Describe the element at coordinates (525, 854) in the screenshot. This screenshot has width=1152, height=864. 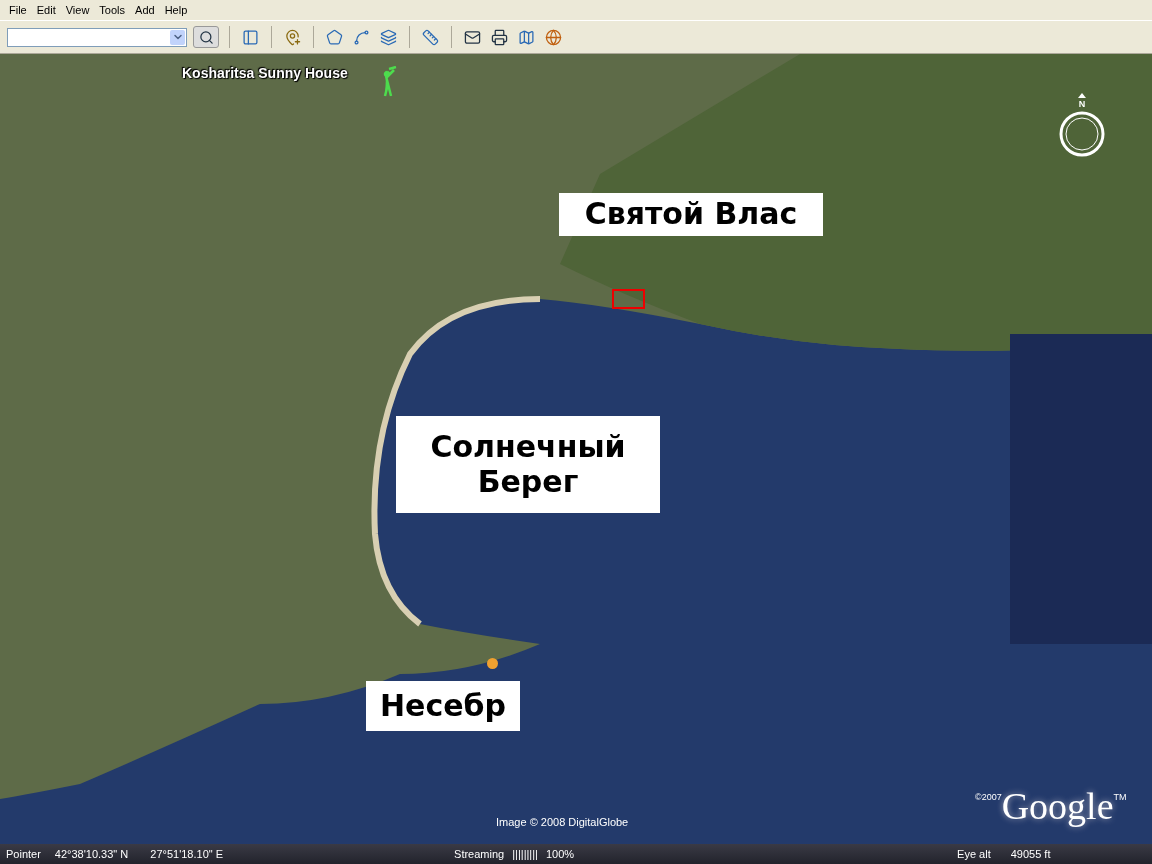
I see `streaming-bars: |||||||||` at that location.